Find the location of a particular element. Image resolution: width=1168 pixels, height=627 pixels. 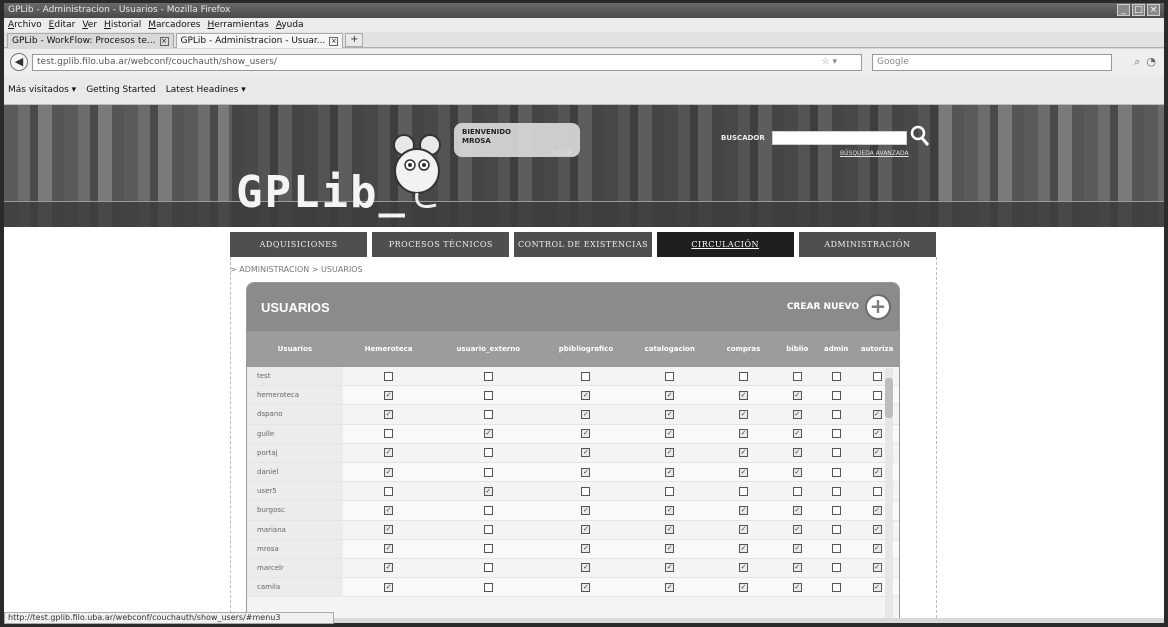

column-header-biblio: biblio is located at coordinates (797, 349).